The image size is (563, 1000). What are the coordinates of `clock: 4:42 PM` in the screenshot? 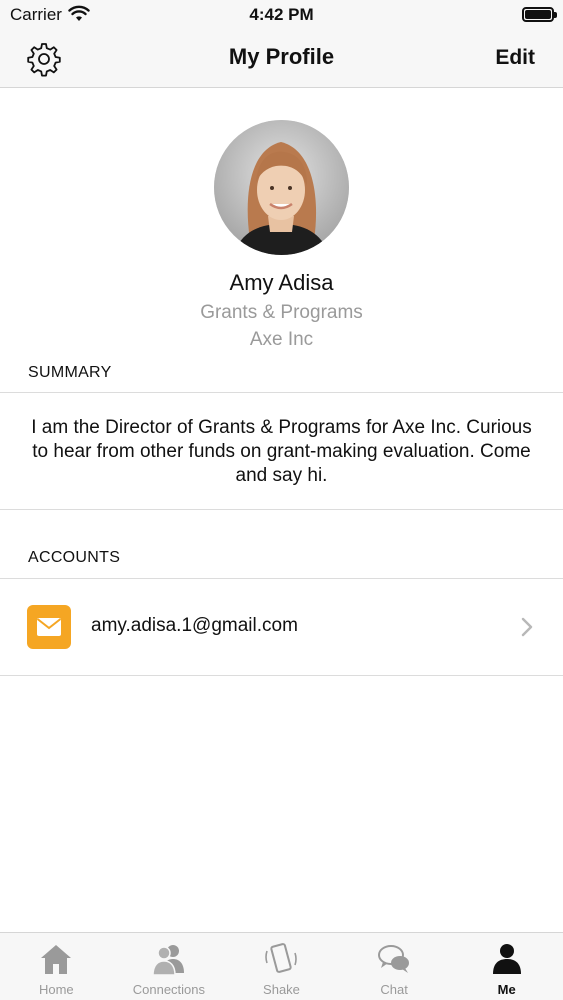 It's located at (281, 14).